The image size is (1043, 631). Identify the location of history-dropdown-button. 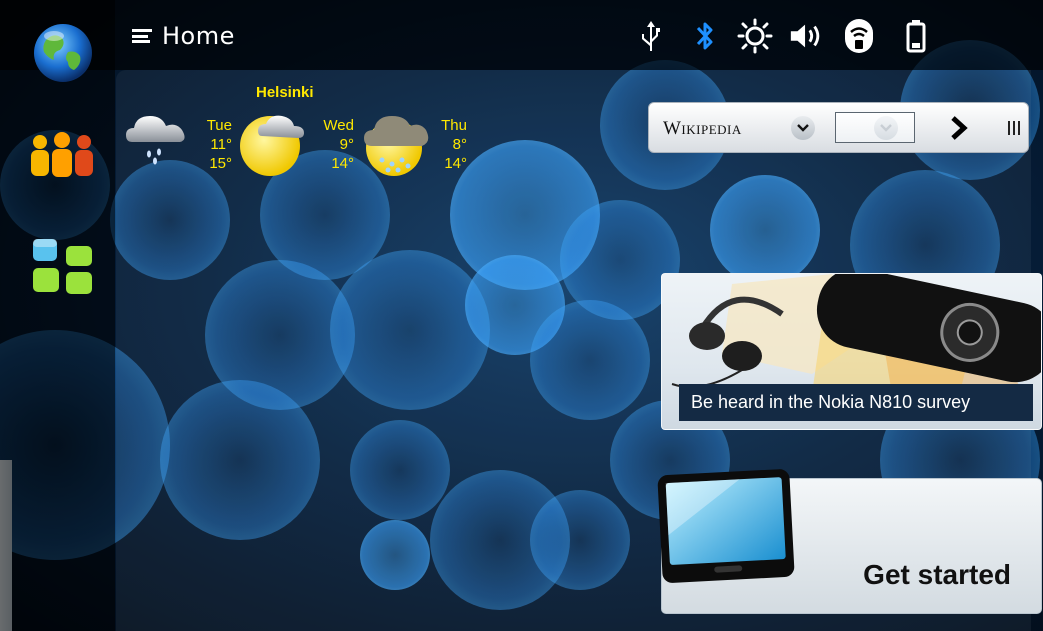
(886, 128).